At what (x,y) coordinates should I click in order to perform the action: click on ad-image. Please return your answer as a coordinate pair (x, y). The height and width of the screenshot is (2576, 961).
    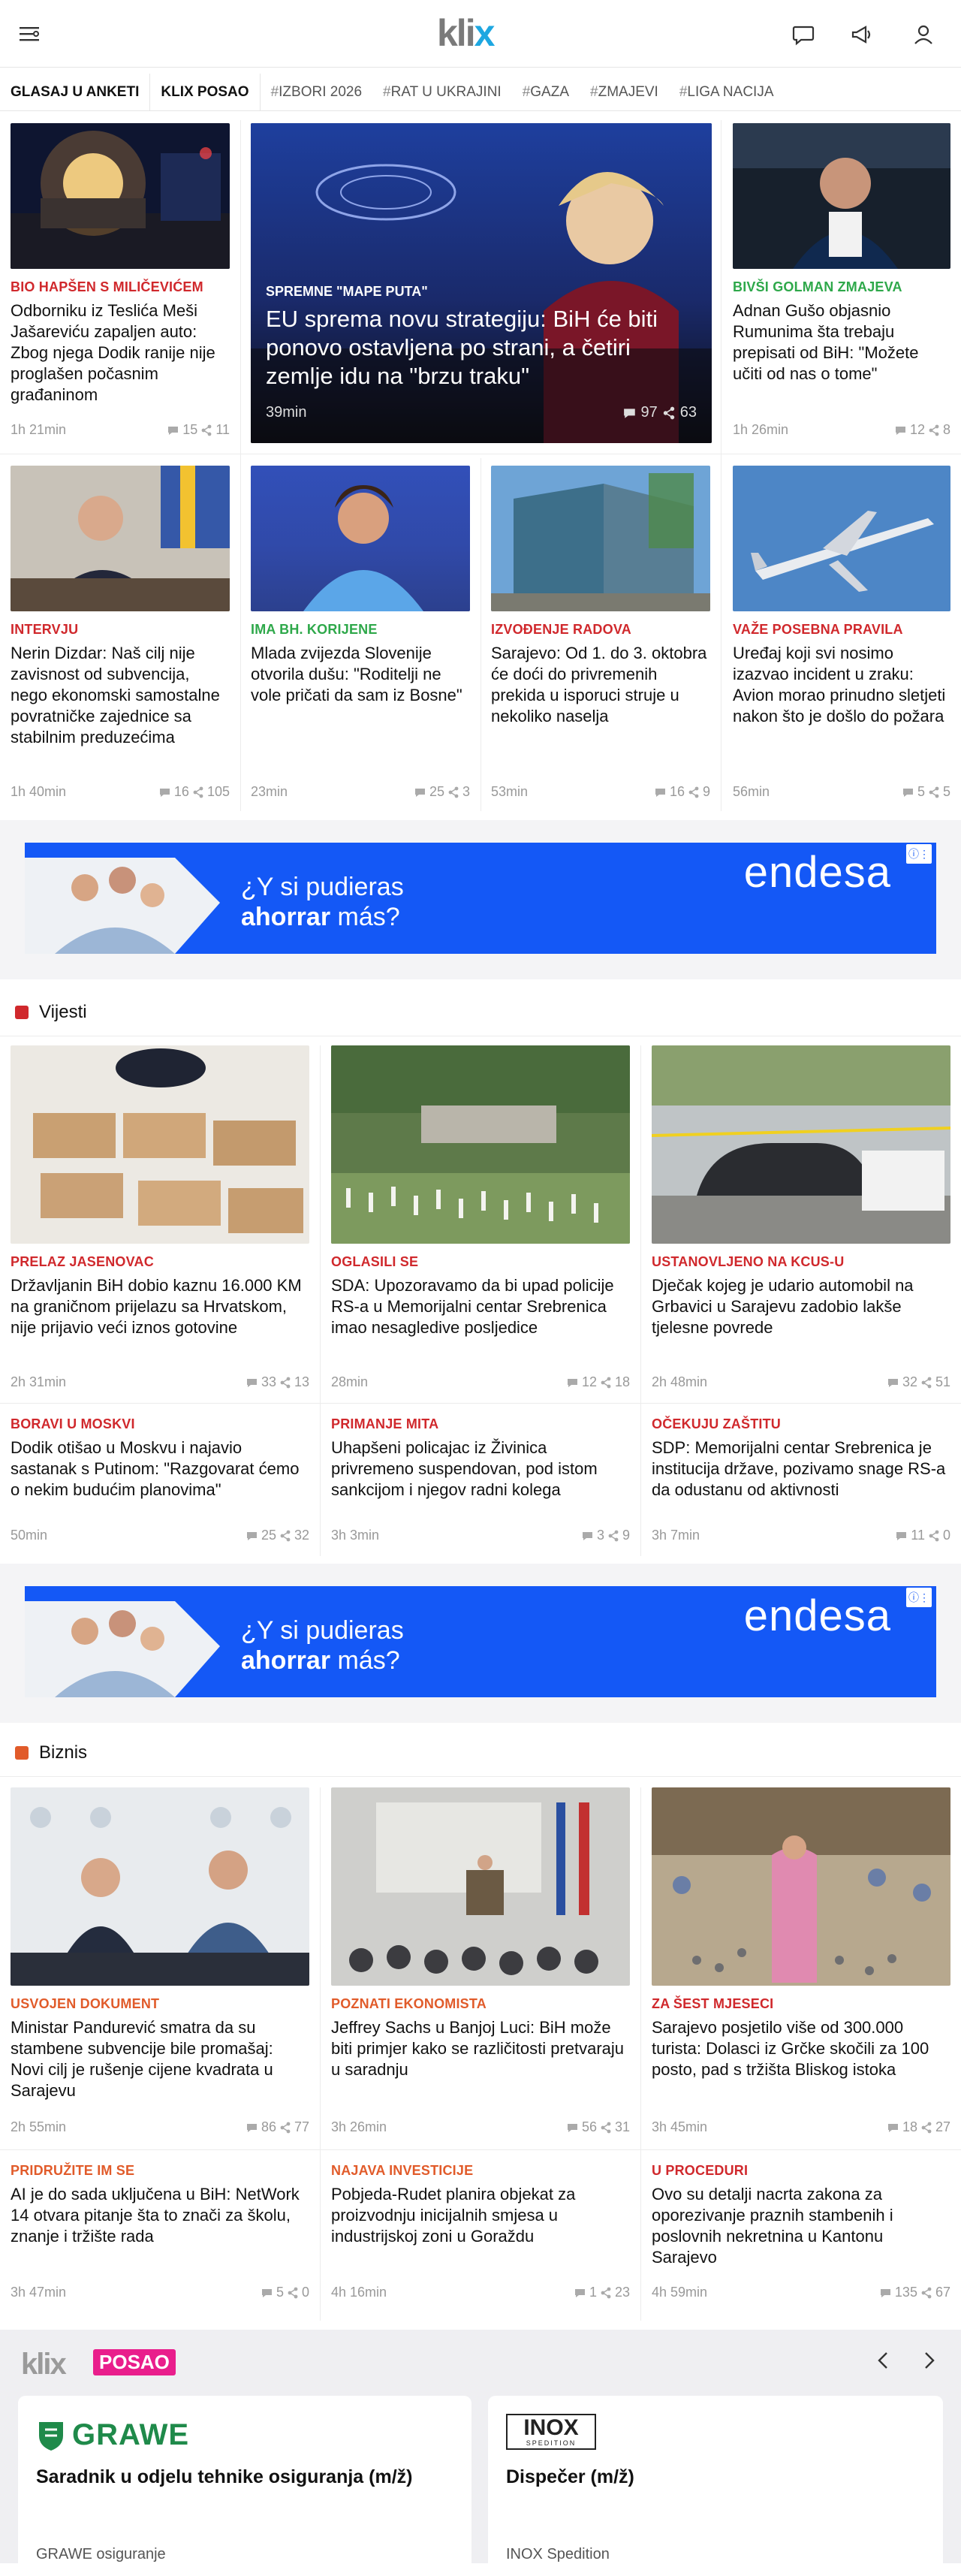
    Looking at the image, I should click on (122, 906).